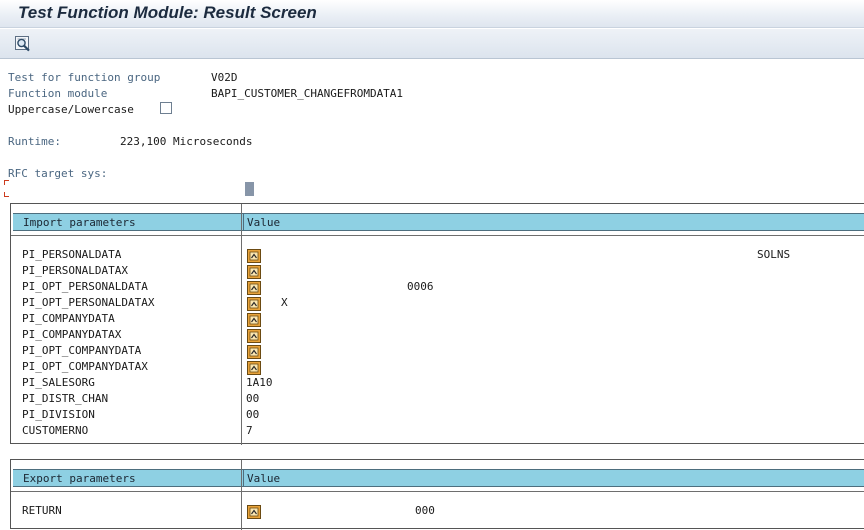 This screenshot has width=864, height=530. What do you see at coordinates (65, 398) in the screenshot?
I see `parameter-name: PI_DISTR_CHAN` at bounding box center [65, 398].